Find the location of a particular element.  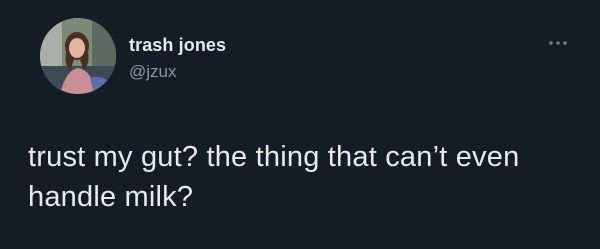

more-options-button is located at coordinates (558, 43).